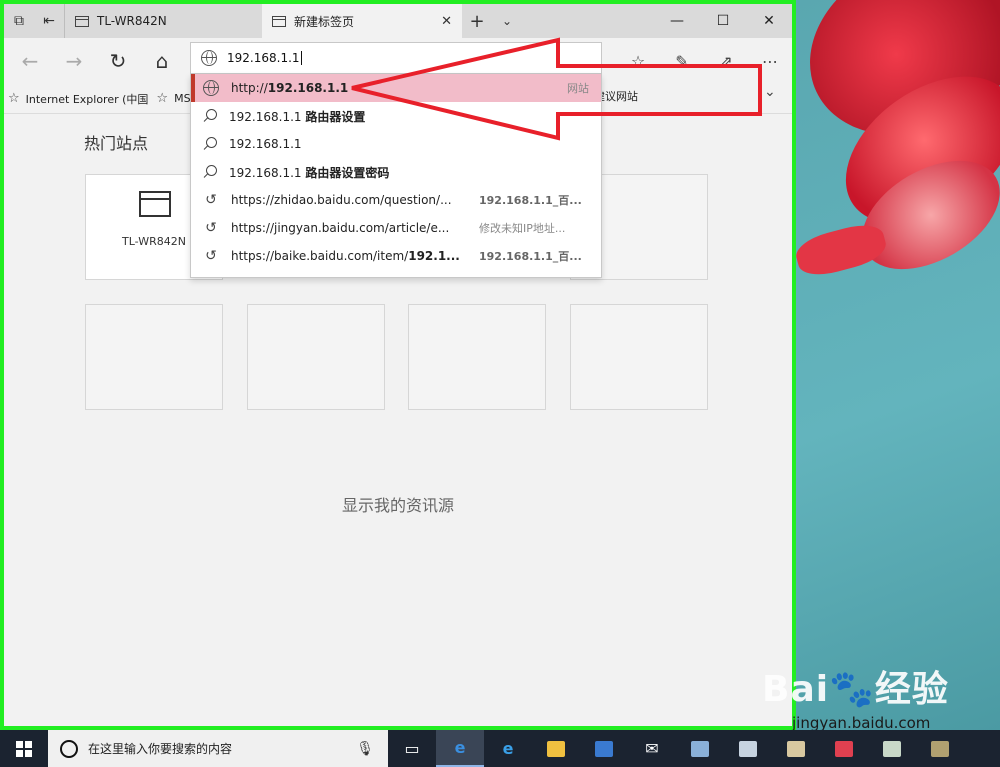 Image resolution: width=1000 pixels, height=767 pixels. I want to click on close-tab-icon: ✕, so click(446, 21).